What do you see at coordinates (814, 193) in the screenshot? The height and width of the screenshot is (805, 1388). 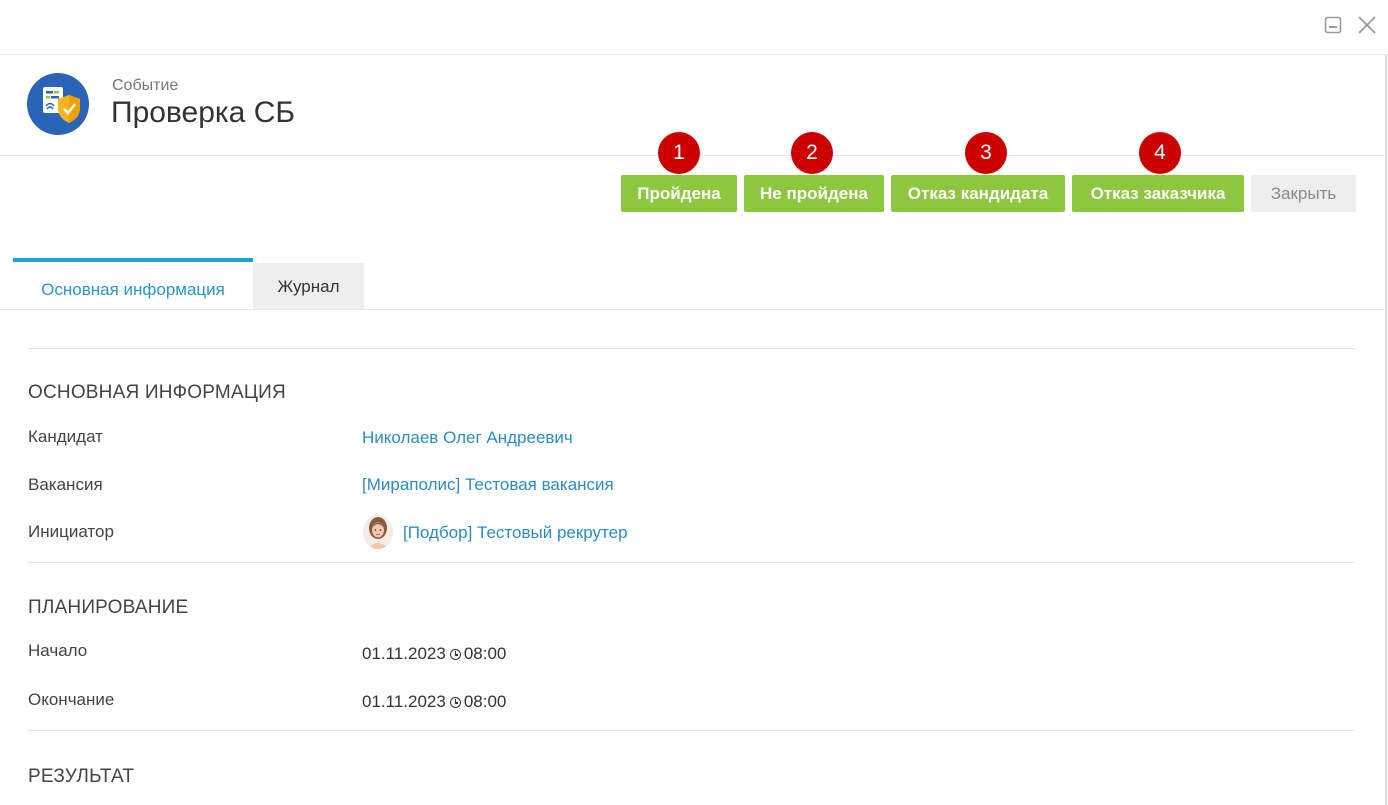 I see `not-passed-button: Не пройдена` at bounding box center [814, 193].